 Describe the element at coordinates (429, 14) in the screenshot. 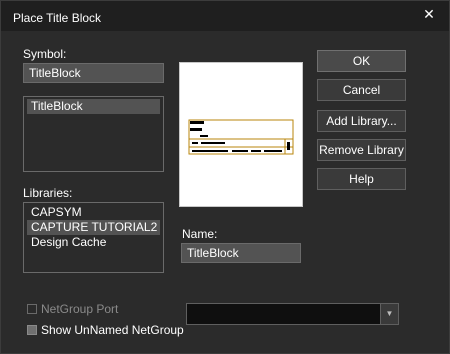

I see `close-icon: ✕` at that location.